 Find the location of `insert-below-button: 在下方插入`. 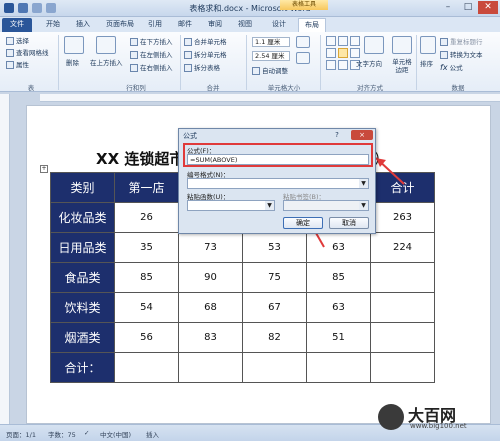

insert-below-button: 在下方插入 is located at coordinates (151, 41).